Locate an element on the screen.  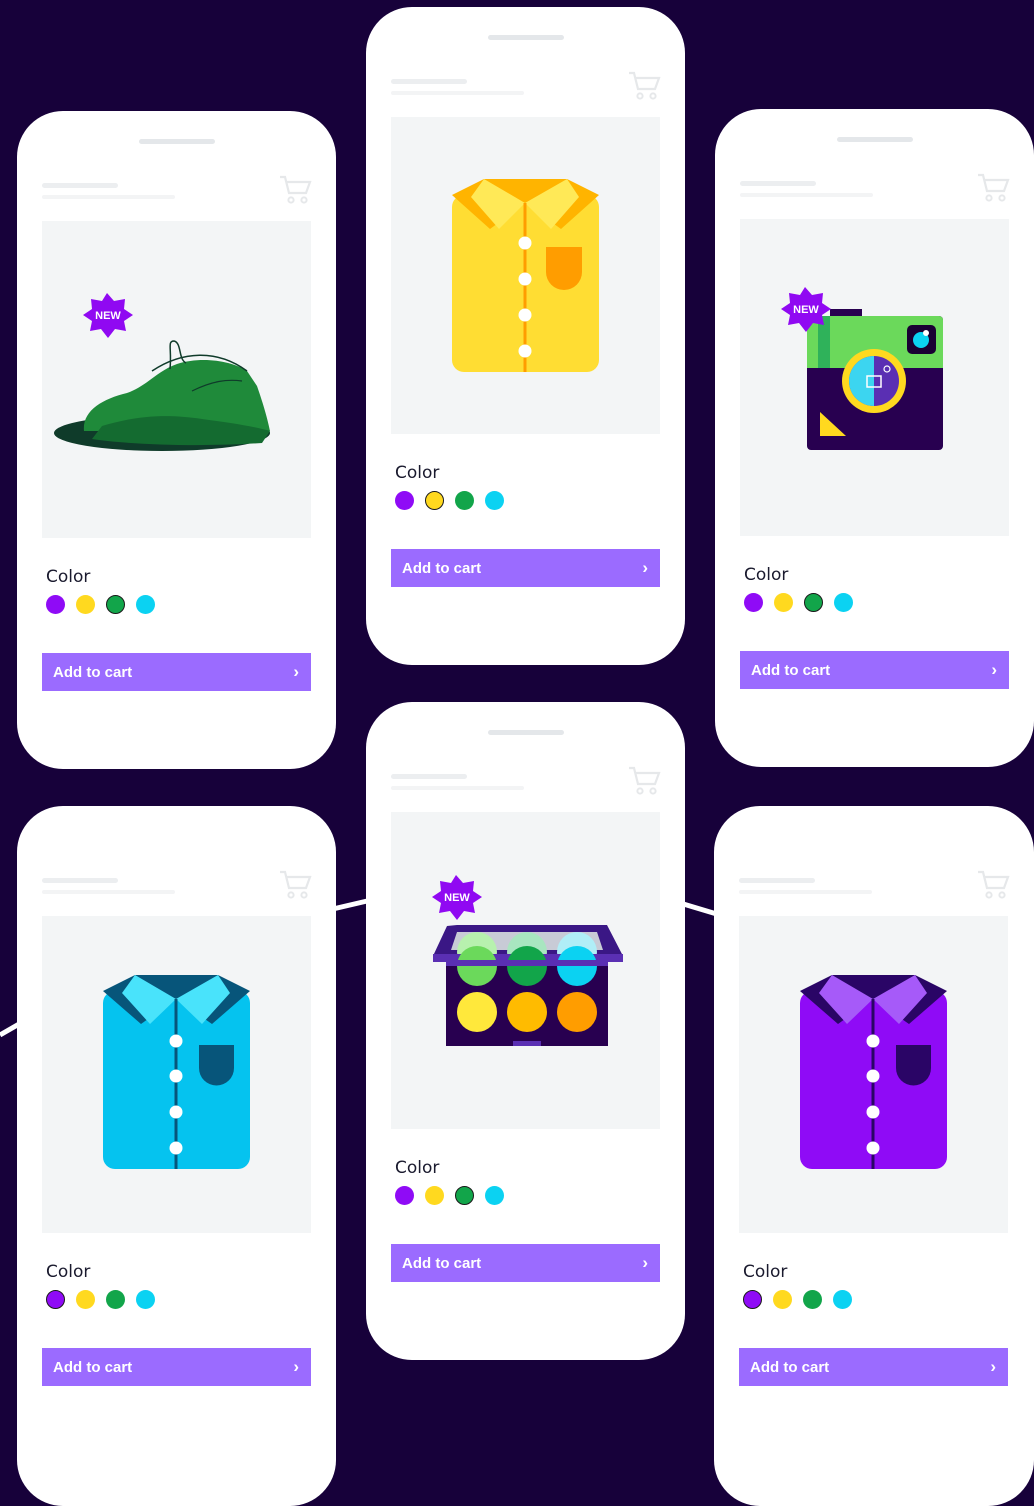
product-card-cyan-shirt: Color Add to cart › is located at coordinates (176, 1156).